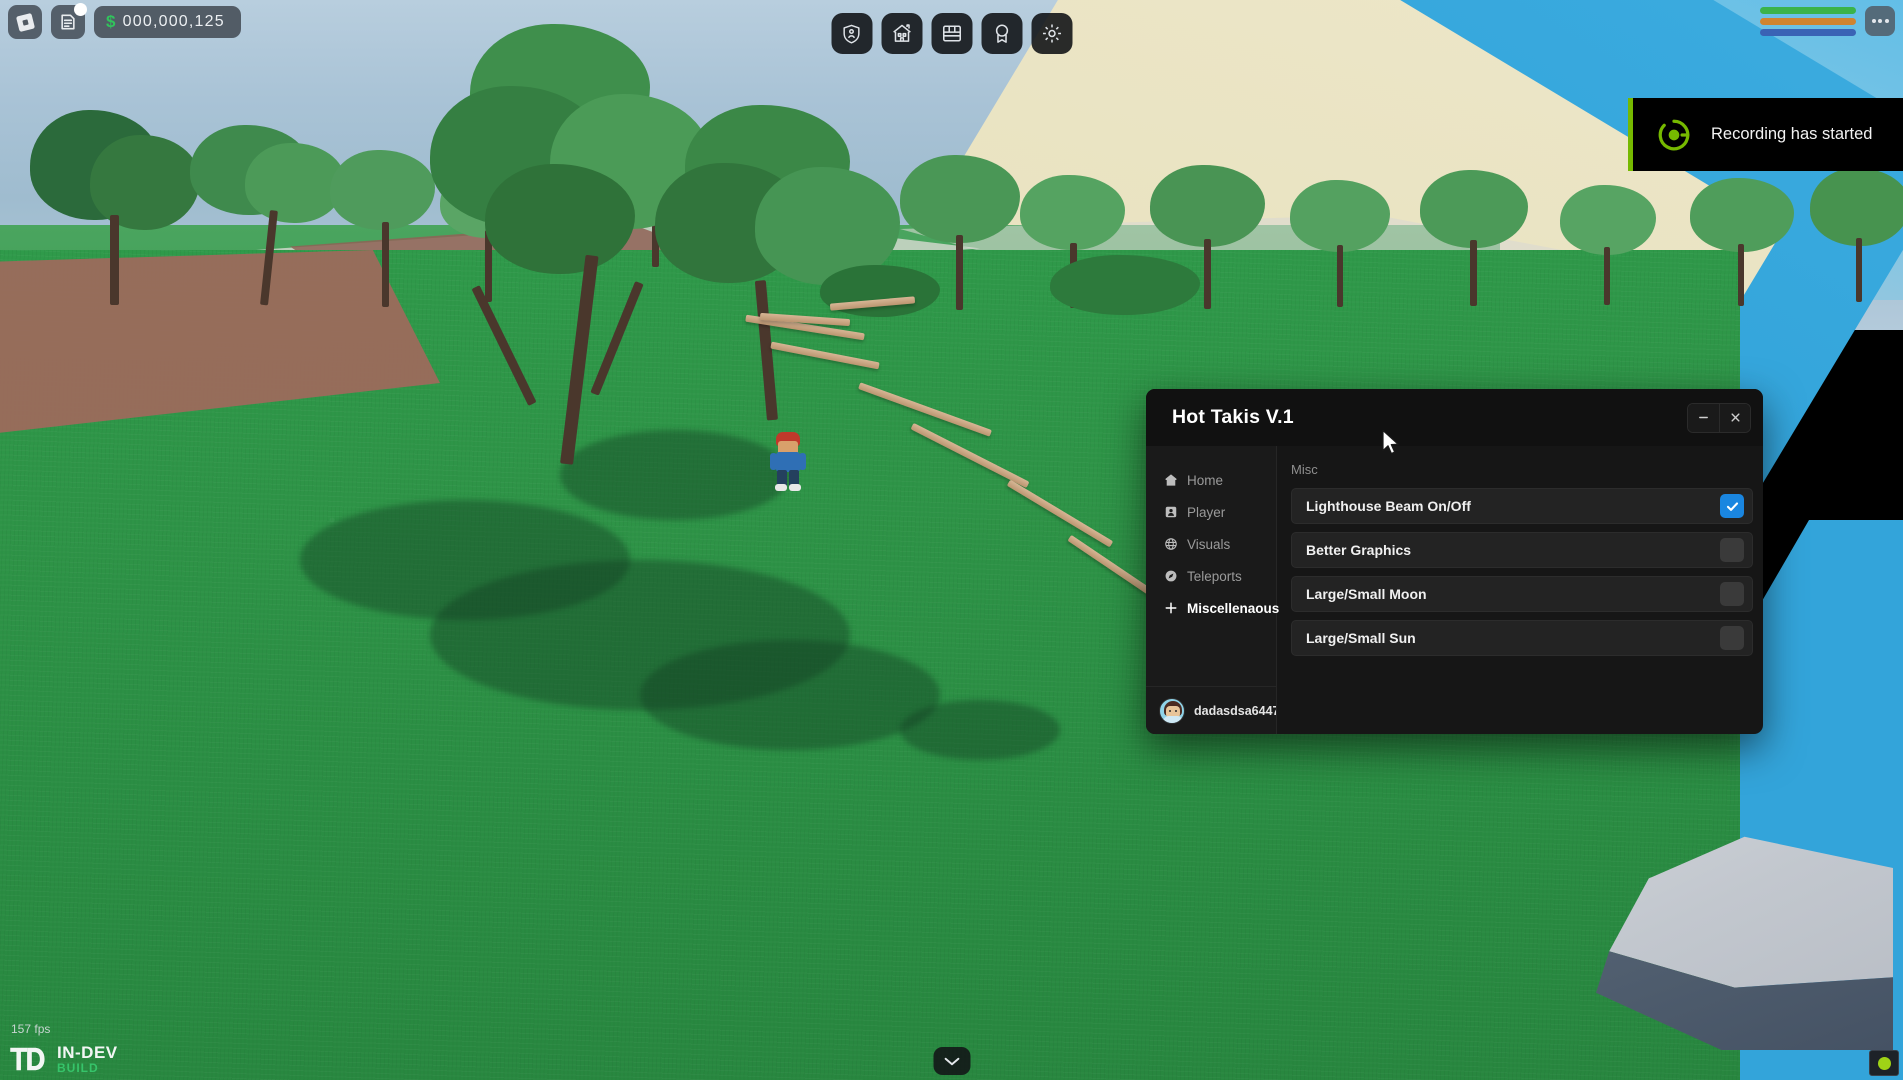  I want to click on bar-green, so click(1808, 10).